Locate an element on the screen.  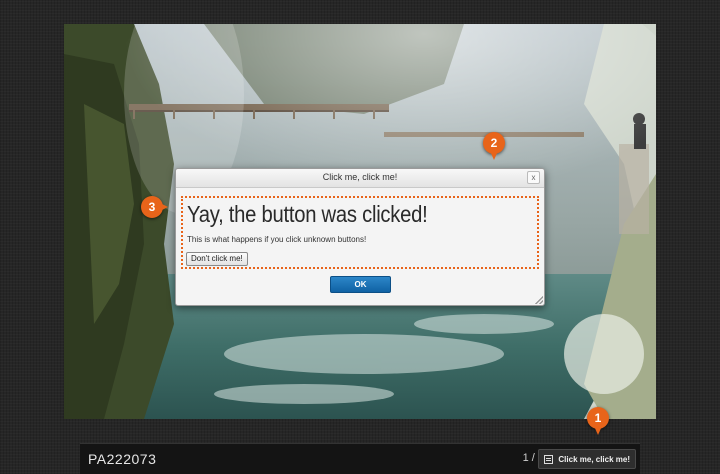
lightbox-caption-bar: PA222073 1 / 3 Click me, click me! is located at coordinates (360, 458).